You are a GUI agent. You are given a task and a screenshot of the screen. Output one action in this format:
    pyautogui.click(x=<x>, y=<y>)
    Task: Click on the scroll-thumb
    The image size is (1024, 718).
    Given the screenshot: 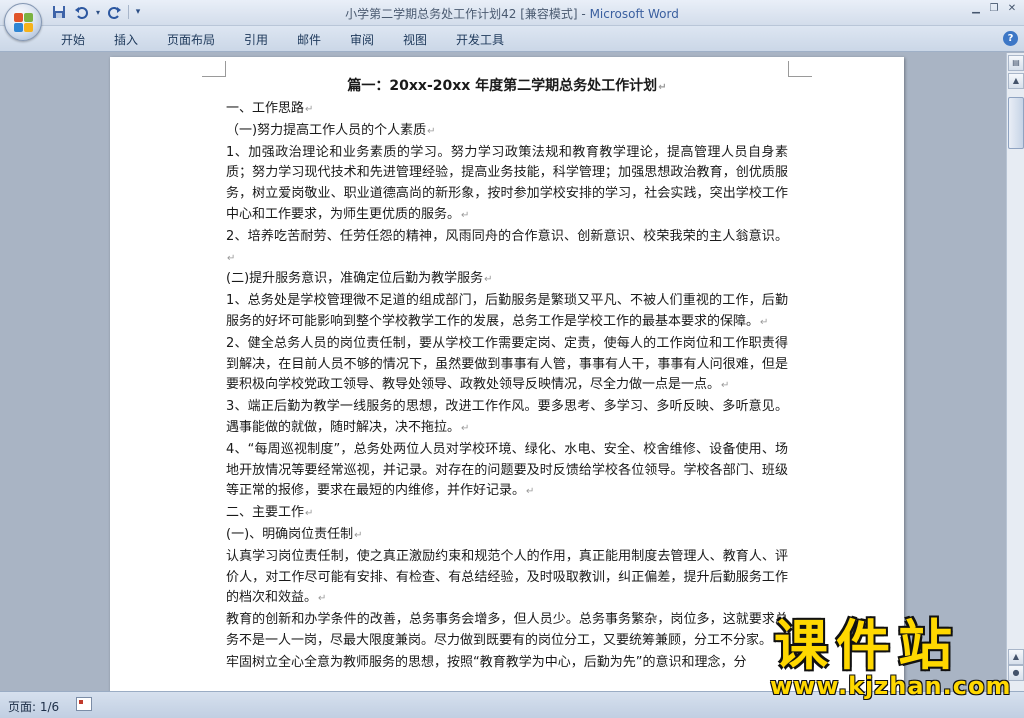 What is the action you would take?
    pyautogui.click(x=1016, y=123)
    